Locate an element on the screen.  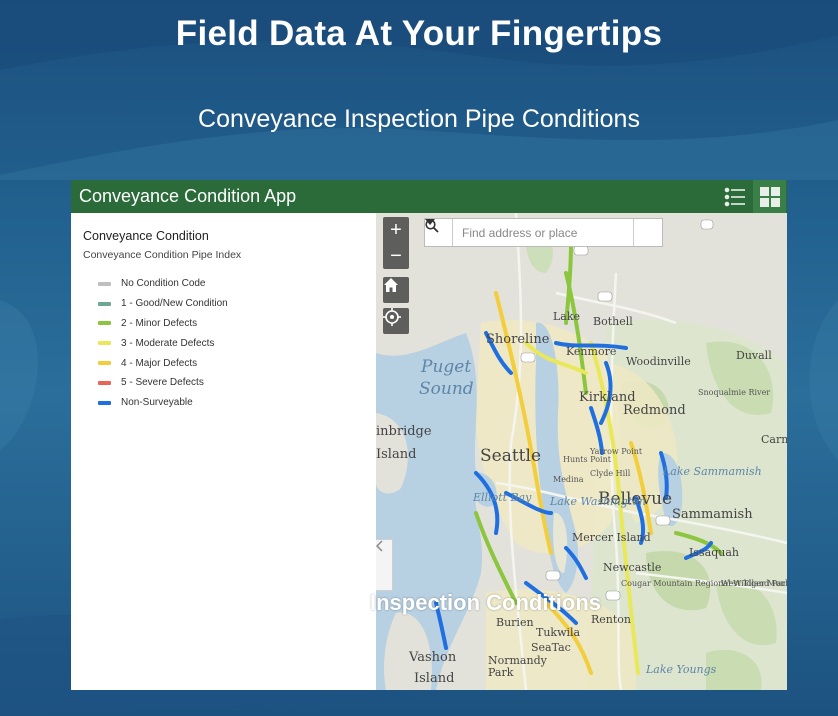
legend-item: No Condition Code is located at coordinates (163, 284).